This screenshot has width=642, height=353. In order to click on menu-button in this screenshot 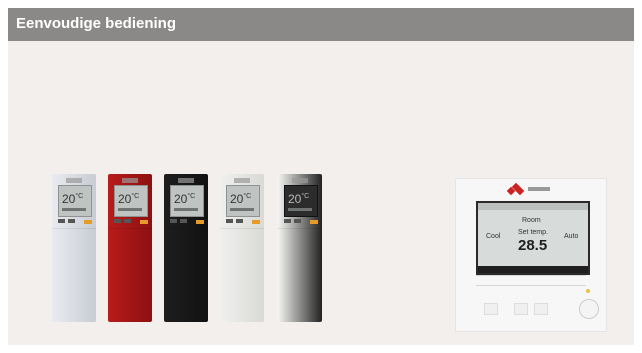, I will do `click(491, 309)`.